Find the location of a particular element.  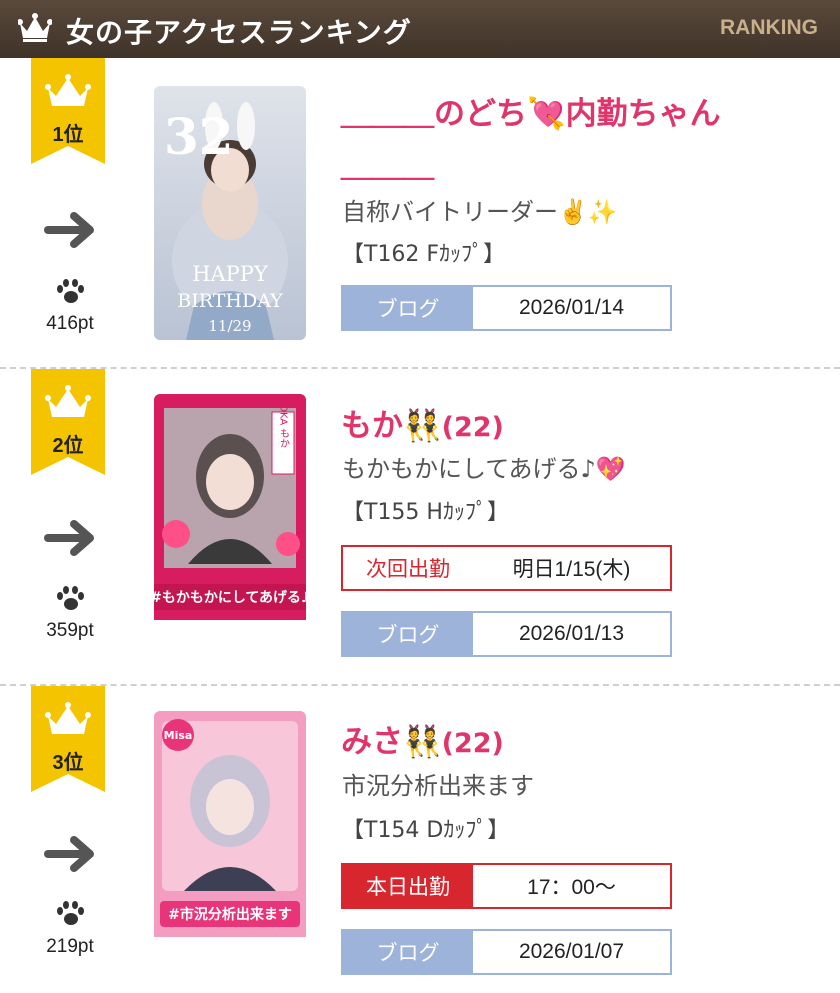

girl-comment: もかもかにしてあげる♪💖 is located at coordinates (484, 469).